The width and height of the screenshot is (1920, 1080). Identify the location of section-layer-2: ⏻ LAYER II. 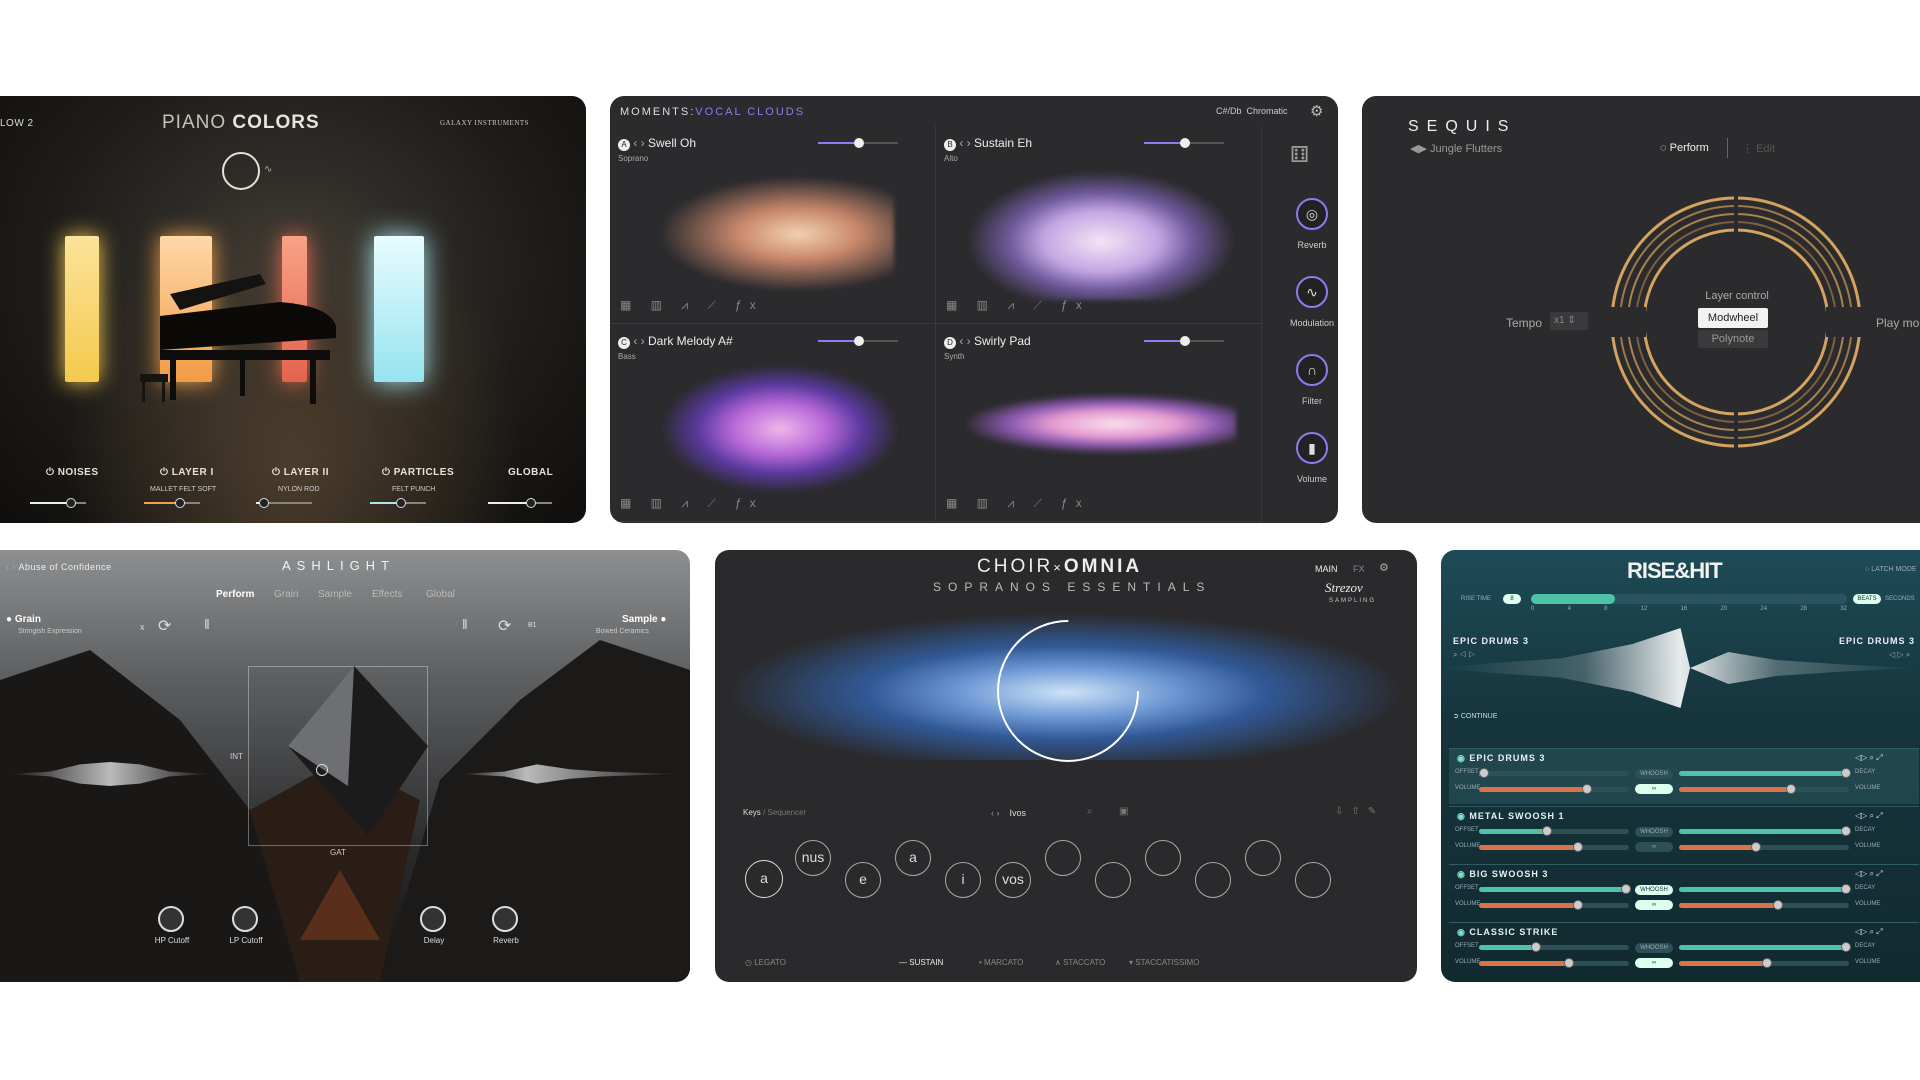
(300, 472).